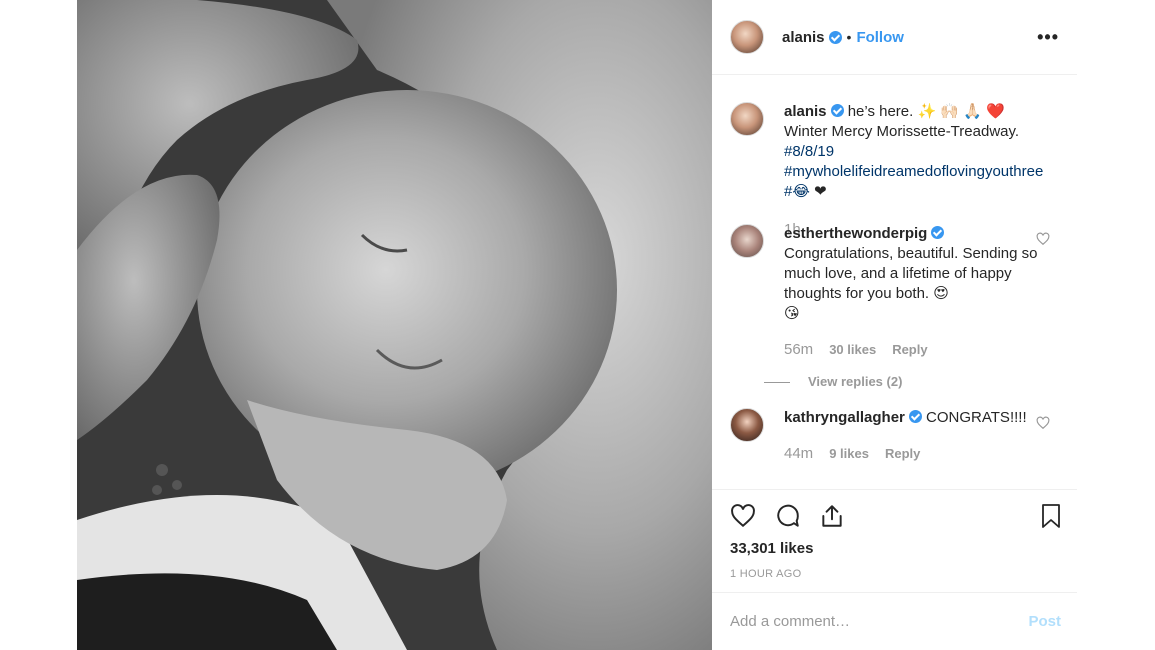  What do you see at coordinates (879, 621) in the screenshot?
I see `comment-input` at bounding box center [879, 621].